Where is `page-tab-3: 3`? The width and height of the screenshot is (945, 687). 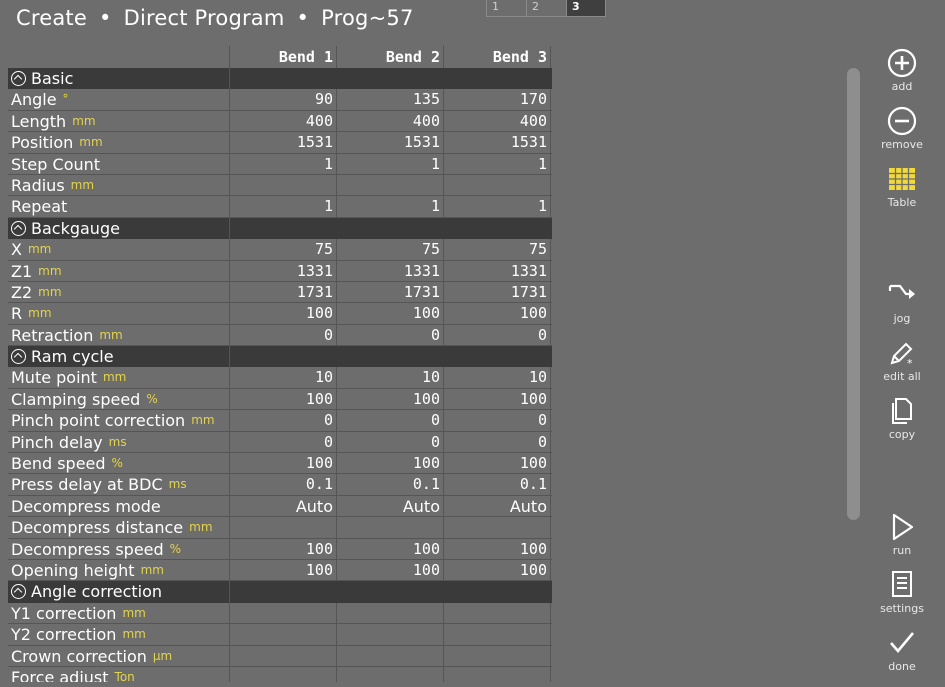 page-tab-3: 3 is located at coordinates (586, 8).